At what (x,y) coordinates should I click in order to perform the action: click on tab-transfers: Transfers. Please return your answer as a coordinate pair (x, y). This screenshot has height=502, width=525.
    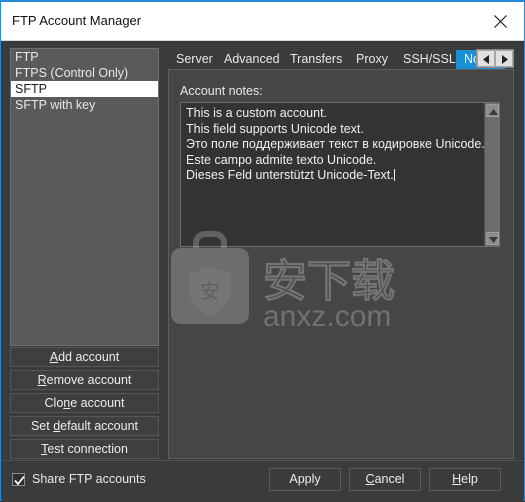
    Looking at the image, I should click on (317, 59).